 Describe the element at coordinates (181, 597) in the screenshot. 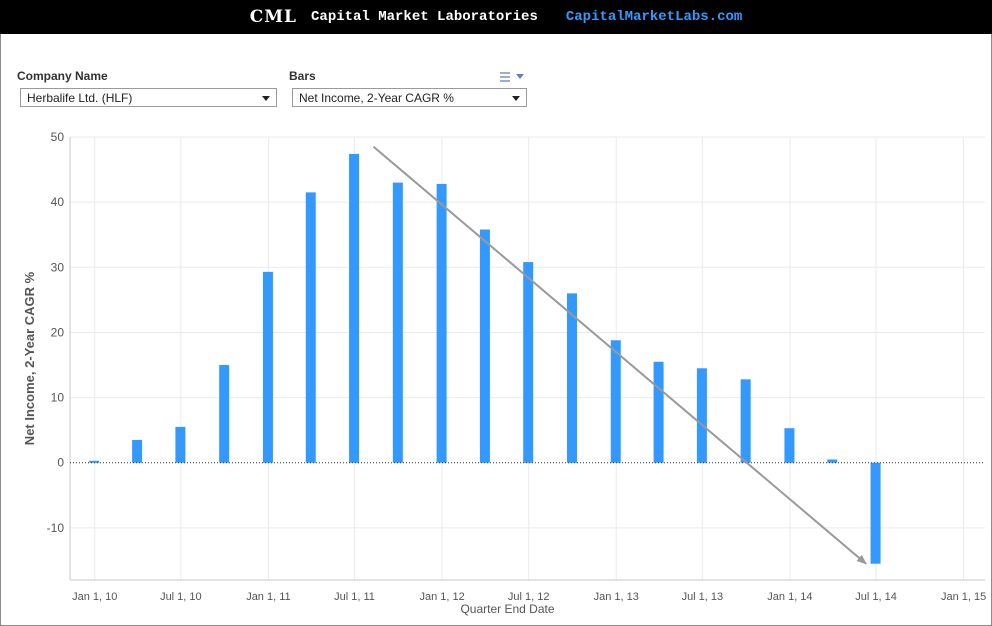

I see `x-tick-label: Jul 1, 10` at that location.